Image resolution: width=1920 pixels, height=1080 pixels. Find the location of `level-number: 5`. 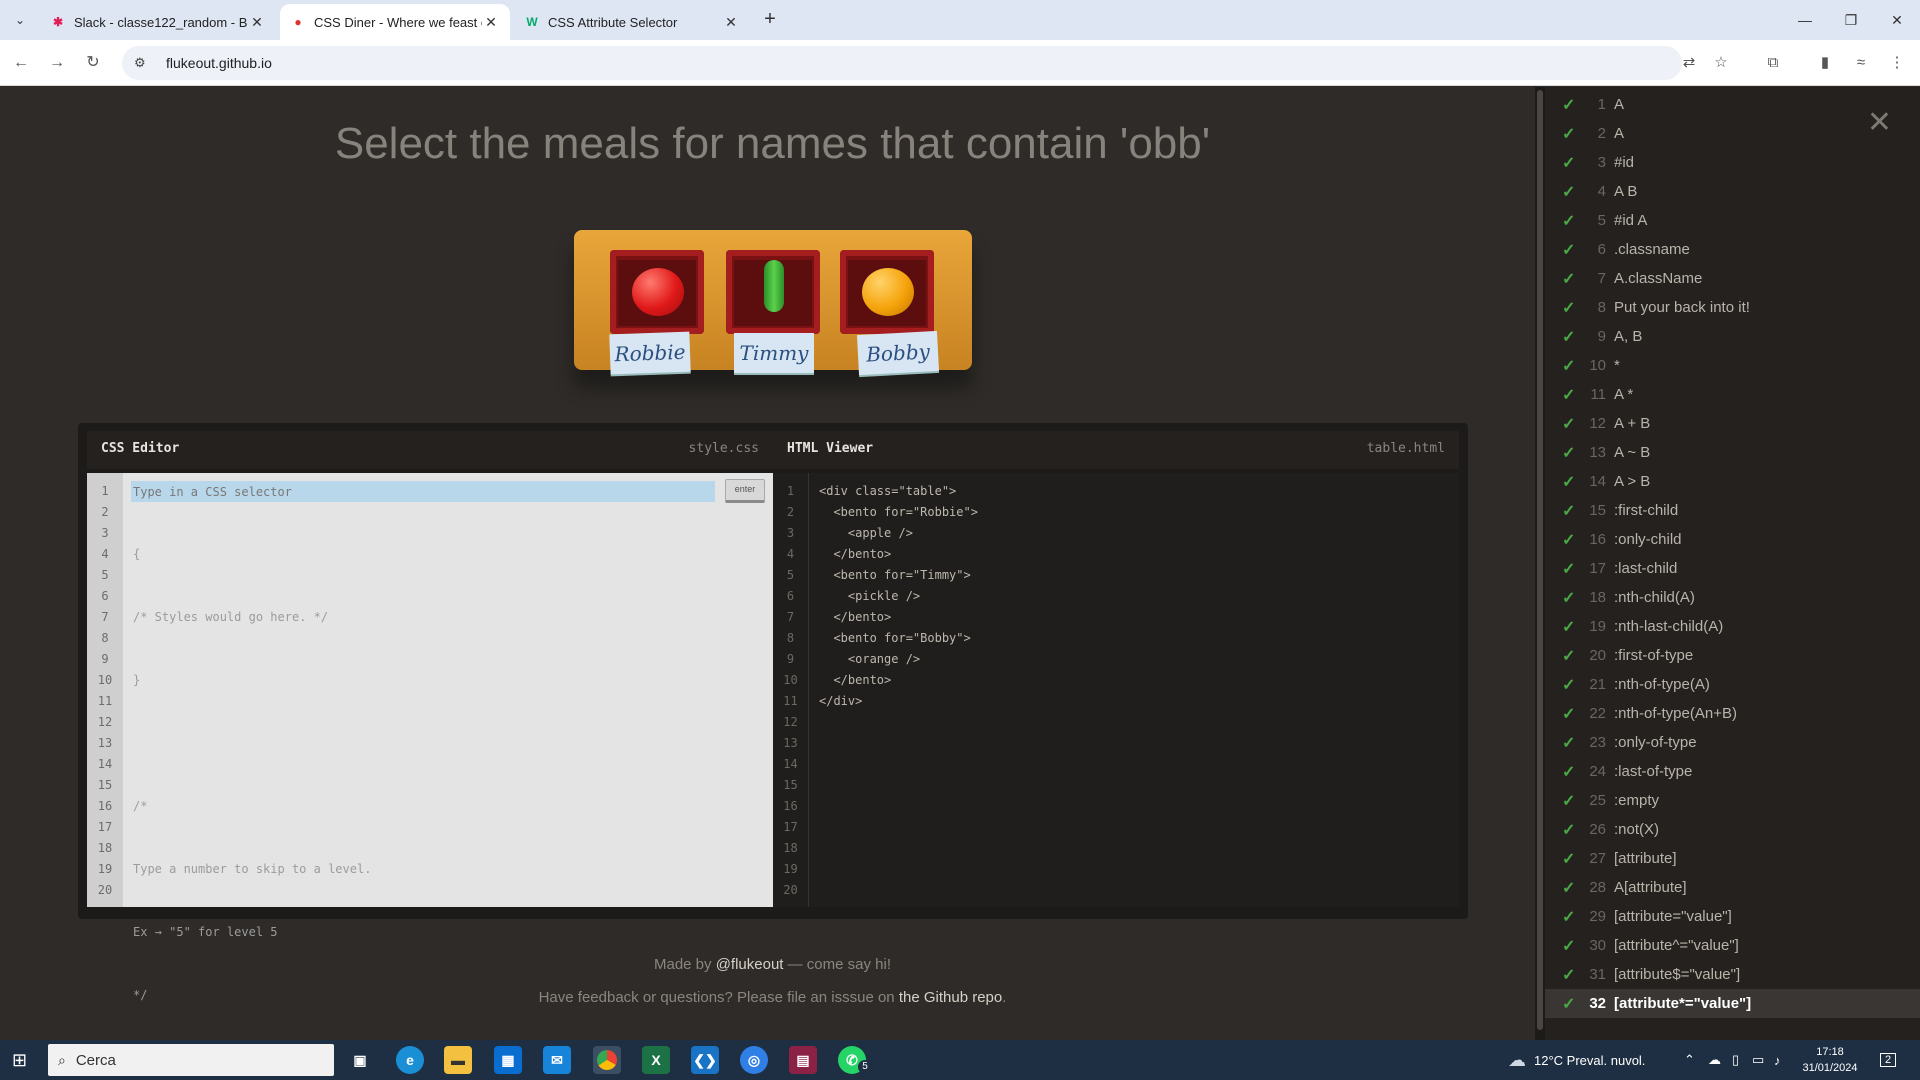

level-number: 5 is located at coordinates (1601, 220).